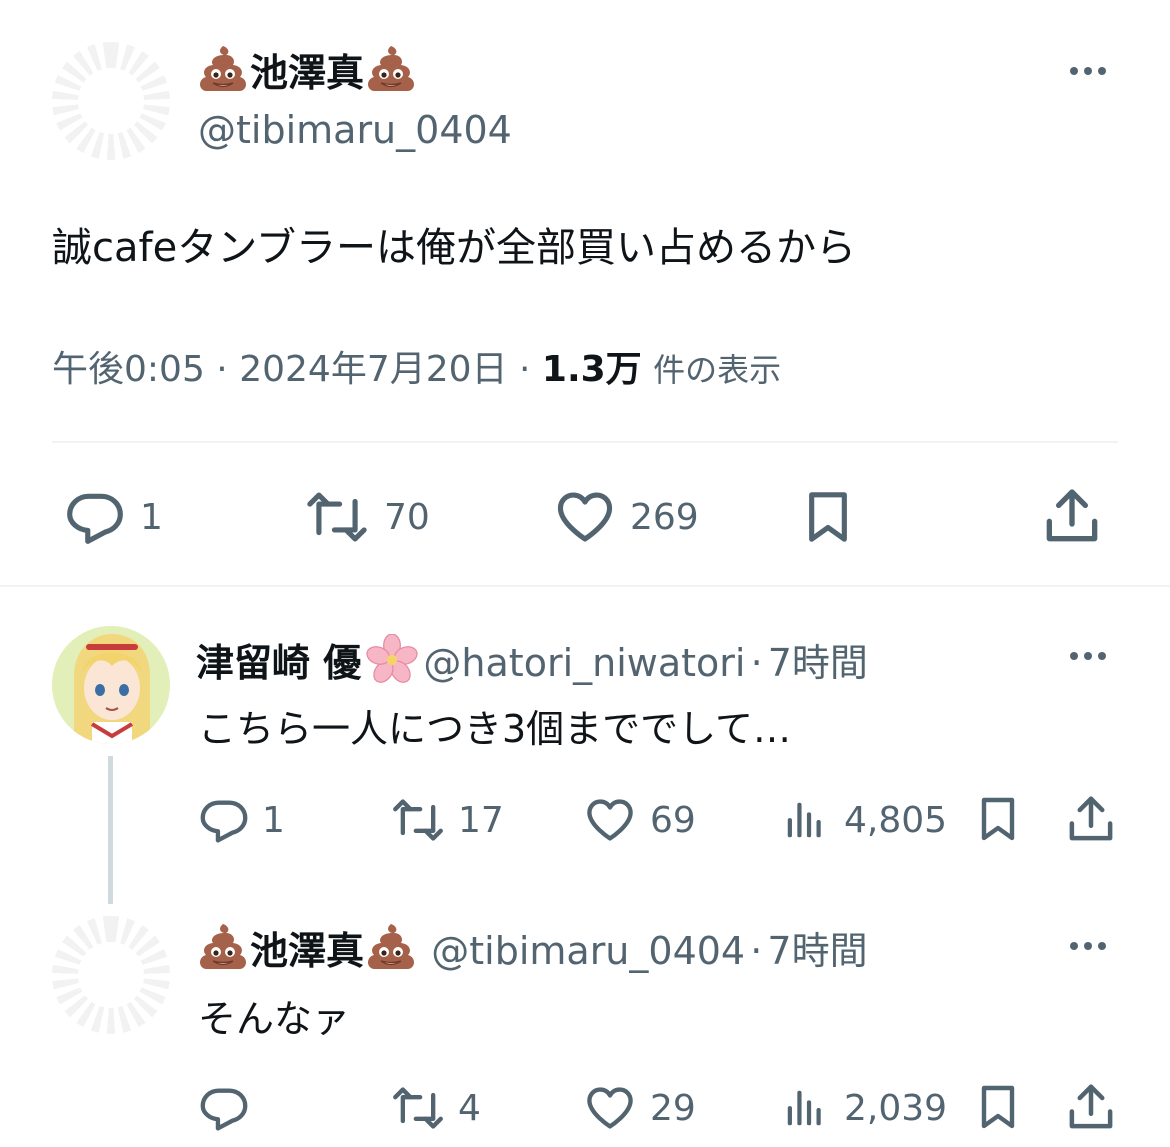 Image resolution: width=1170 pixels, height=1147 pixels. Describe the element at coordinates (392, 660) in the screenshot. I see `cherry-blossom-icon` at that location.